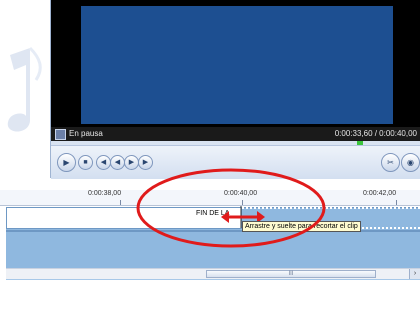  Describe the element at coordinates (213, 250) in the screenshot. I see `audio-track` at that location.